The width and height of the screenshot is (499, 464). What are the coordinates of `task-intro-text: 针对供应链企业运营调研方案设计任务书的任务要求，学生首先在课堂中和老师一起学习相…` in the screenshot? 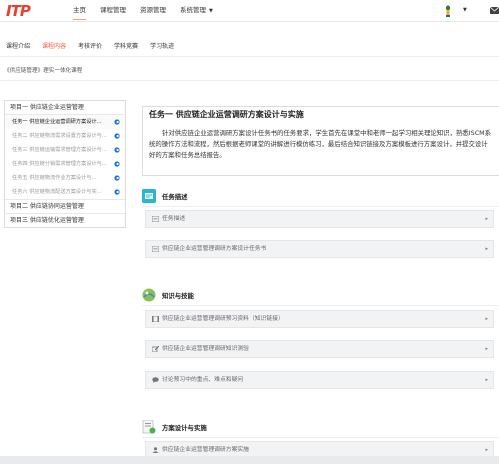 It's located at (320, 149).